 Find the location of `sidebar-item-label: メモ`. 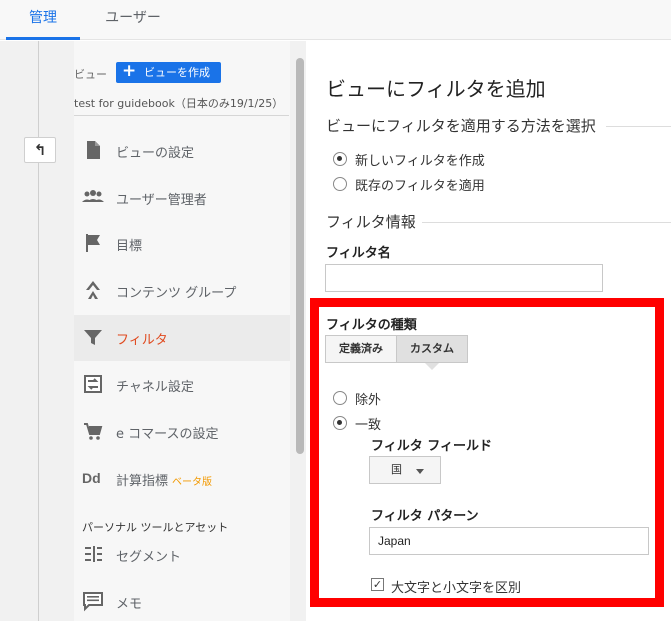

sidebar-item-label: メモ is located at coordinates (129, 604).